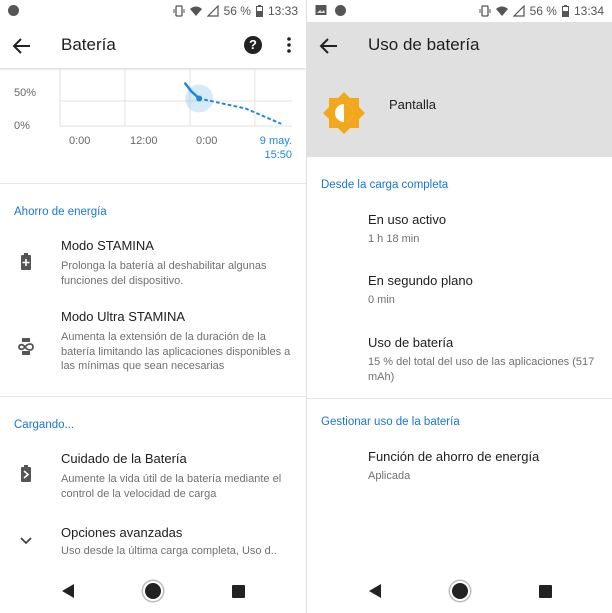  What do you see at coordinates (153, 11) in the screenshot?
I see `status-bar: 56 % 13:33` at bounding box center [153, 11].